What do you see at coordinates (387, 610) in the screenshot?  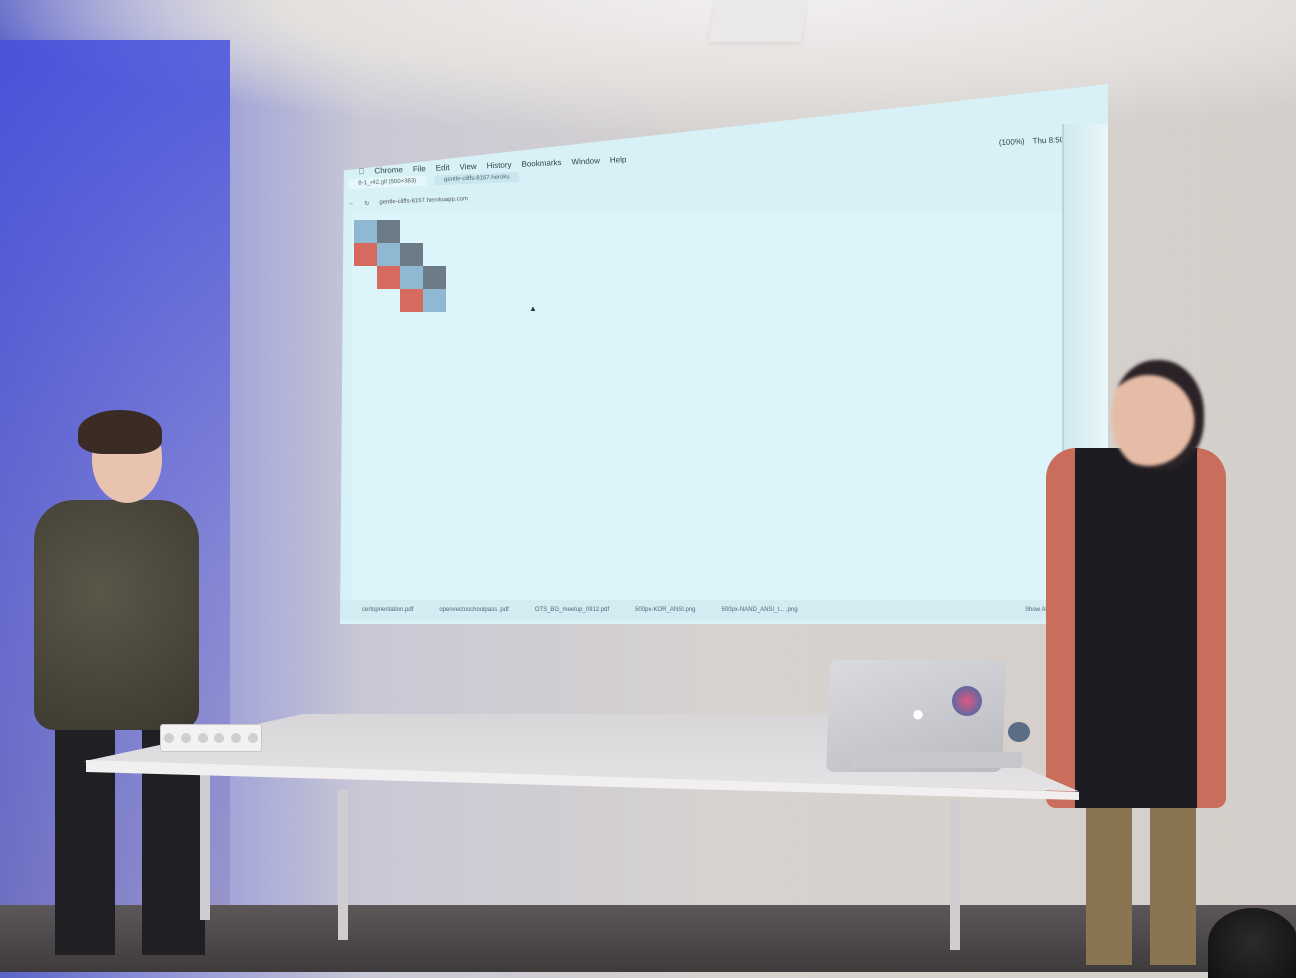 I see `download-item: certoprientation.pdf` at bounding box center [387, 610].